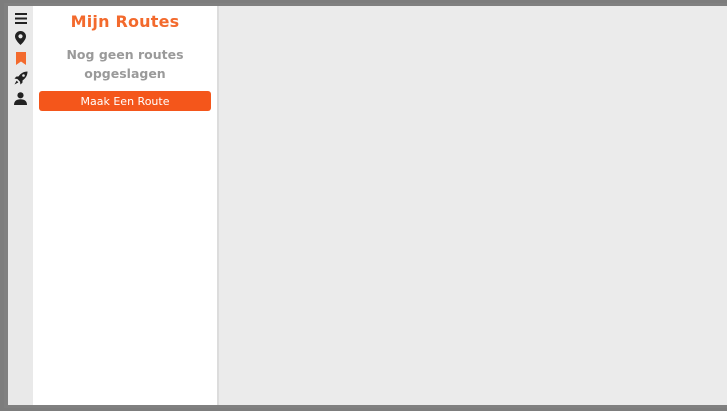 The height and width of the screenshot is (411, 727). Describe the element at coordinates (20, 205) in the screenshot. I see `icon-sidebar` at that location.